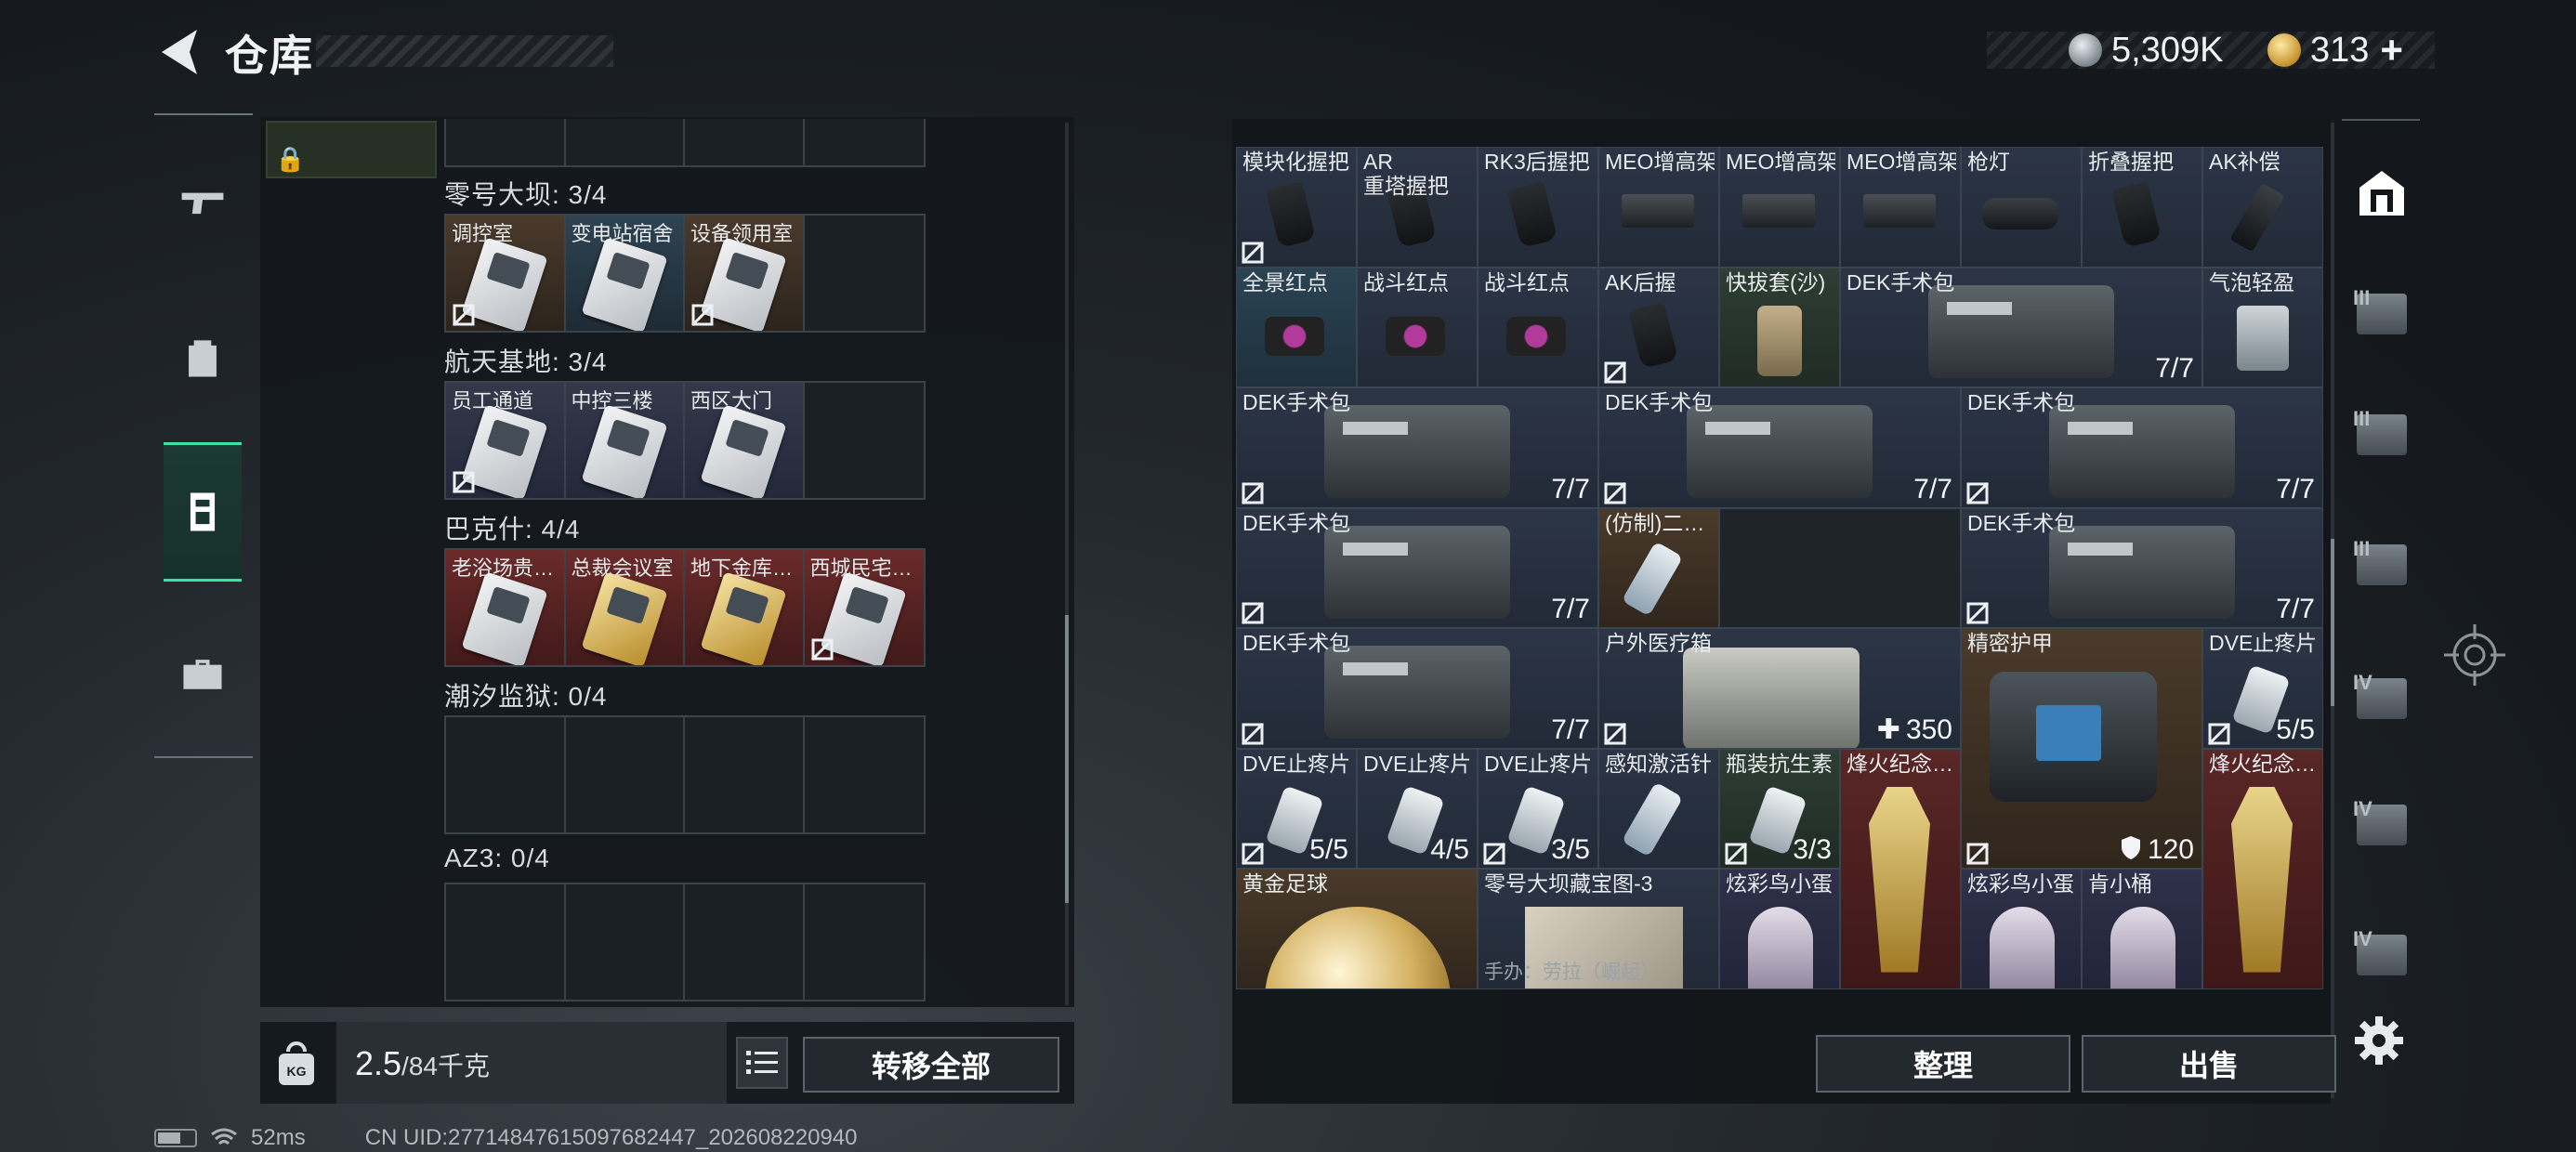  Describe the element at coordinates (2381, 434) in the screenshot. I see `rail-item-level-3b: III` at that location.